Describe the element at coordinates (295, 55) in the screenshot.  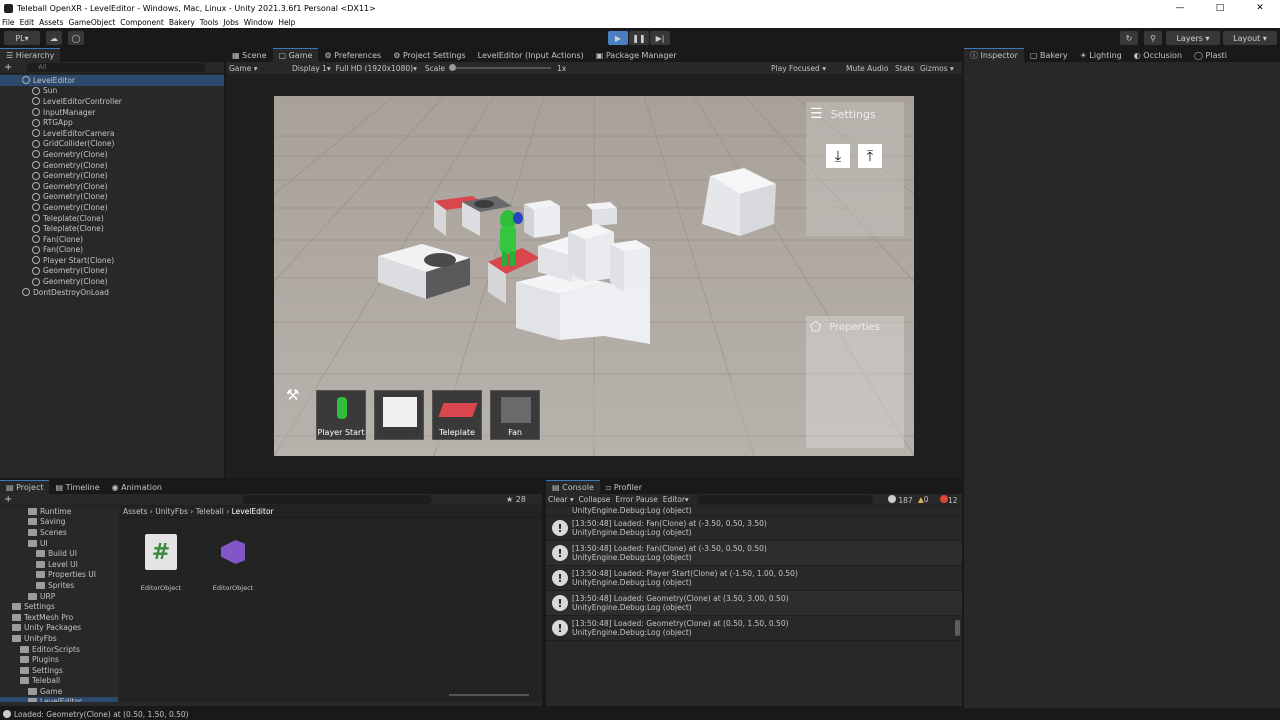
I see `tab-game: ▢ Game` at that location.